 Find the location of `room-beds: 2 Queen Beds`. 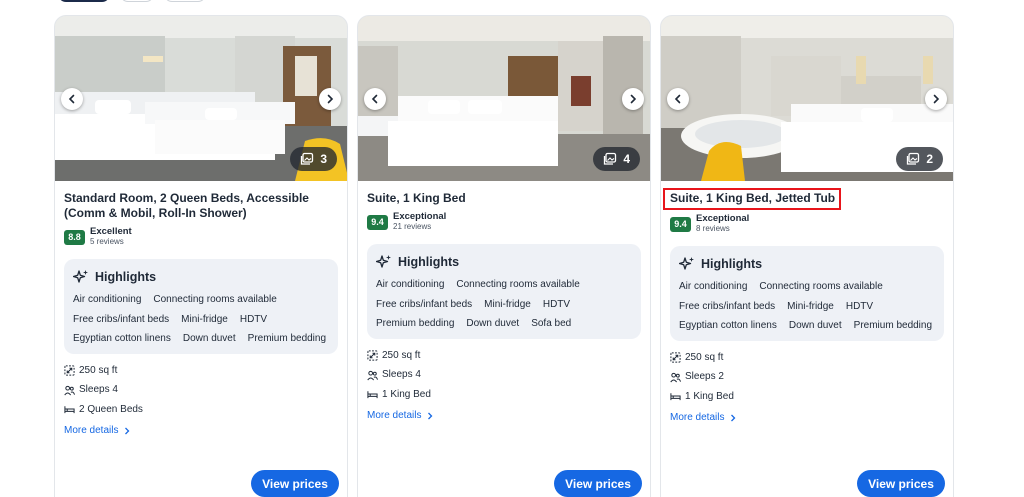

room-beds: 2 Queen Beds is located at coordinates (201, 410).